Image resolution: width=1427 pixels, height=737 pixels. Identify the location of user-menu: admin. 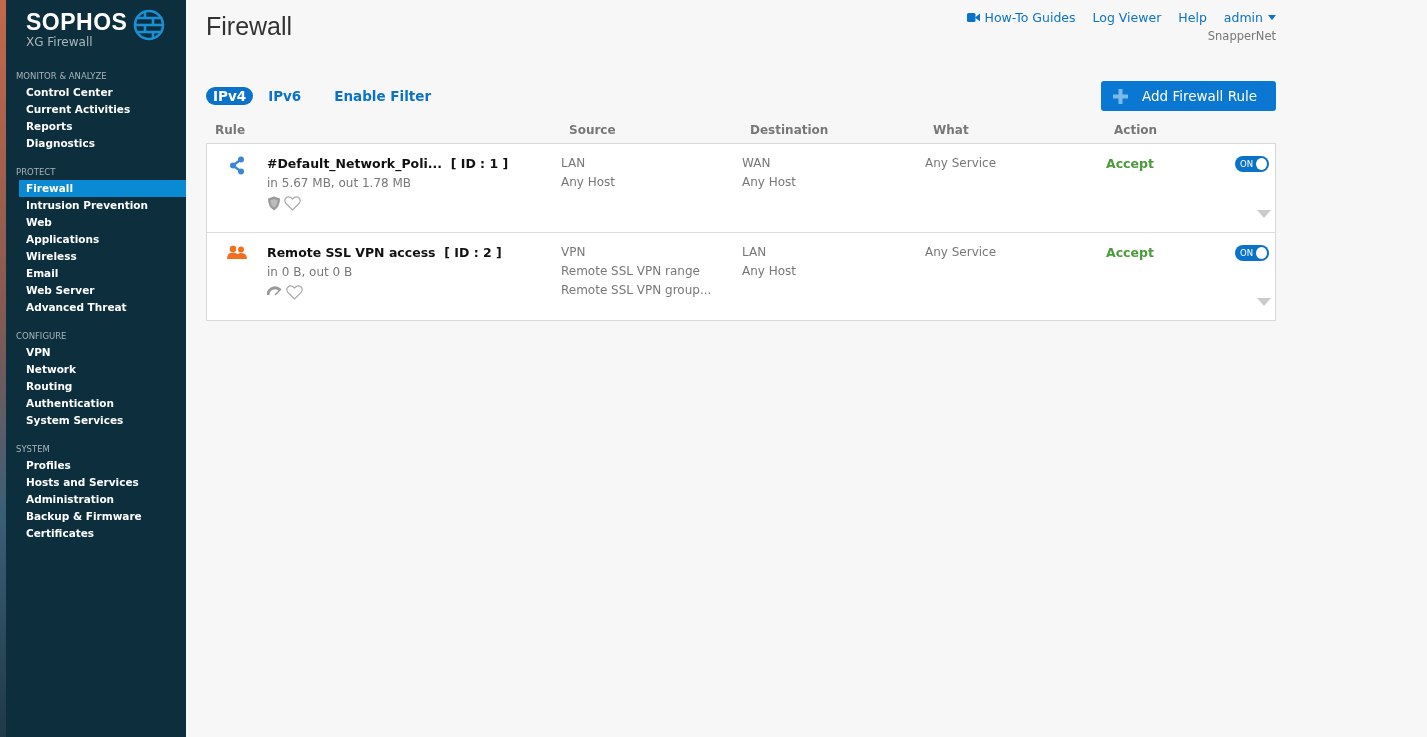
(1249, 17).